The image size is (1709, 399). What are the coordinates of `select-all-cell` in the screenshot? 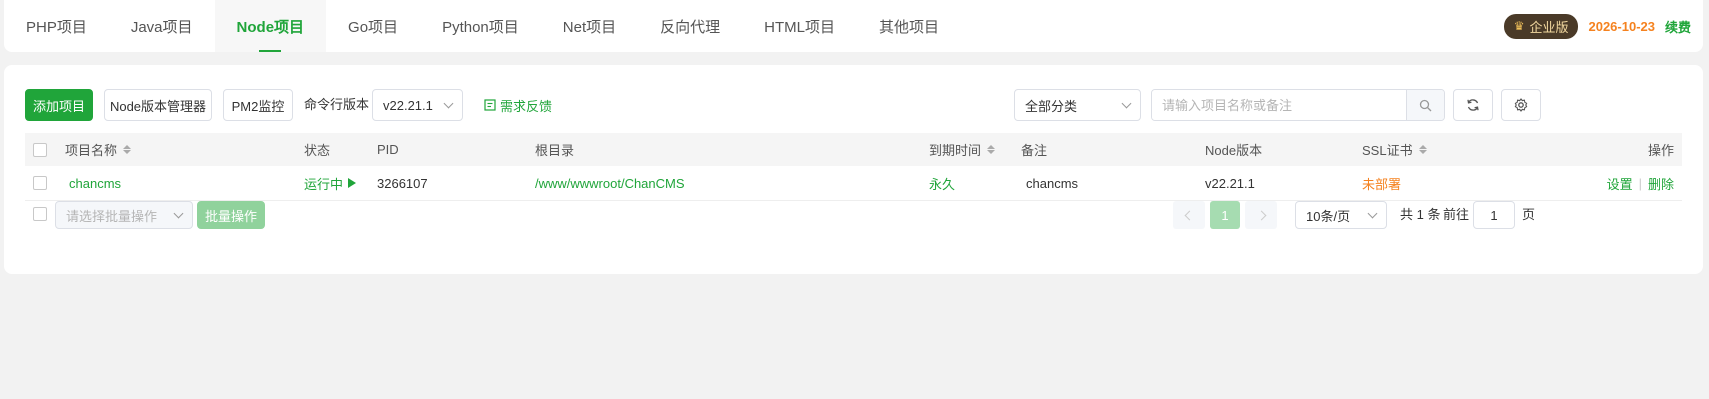 It's located at (40, 149).